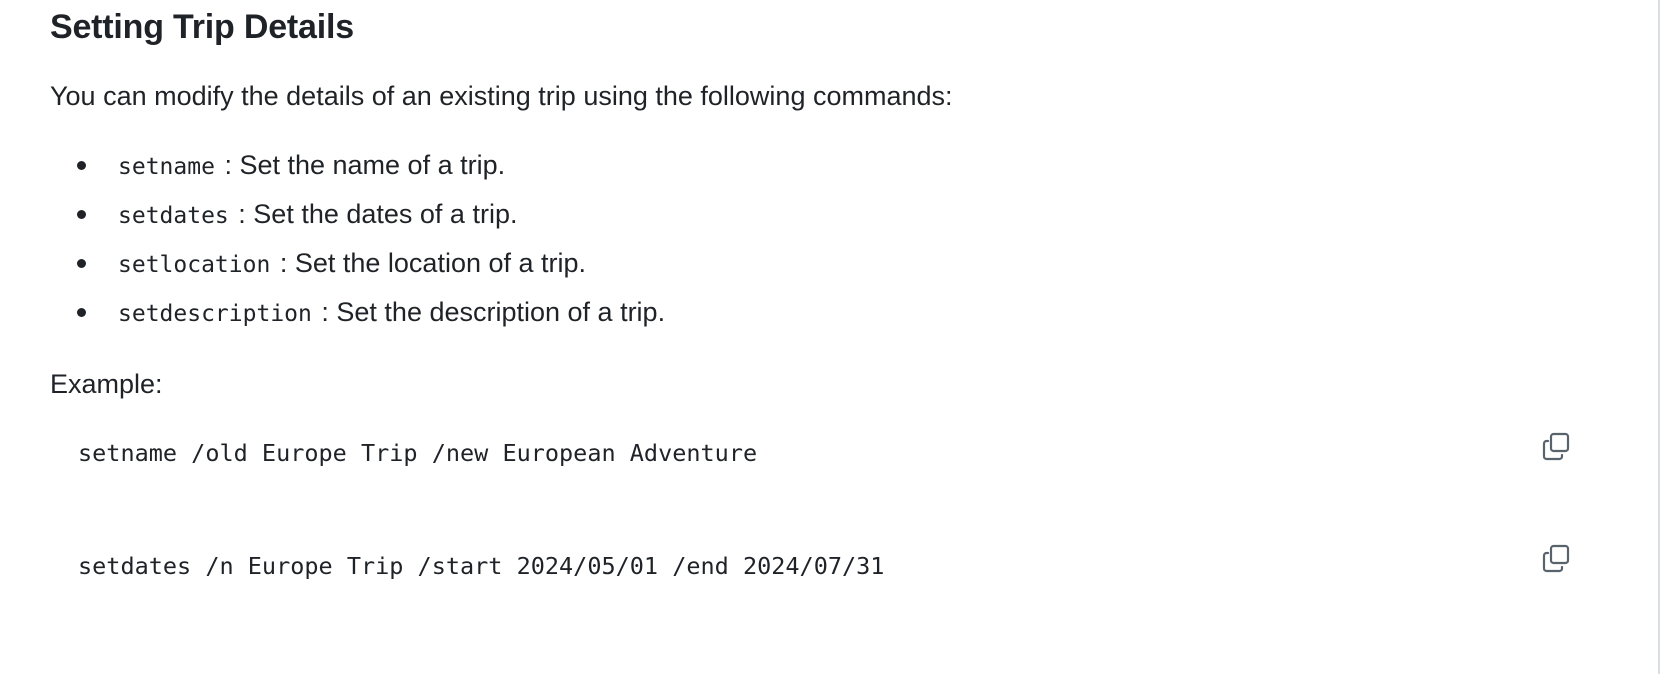  What do you see at coordinates (493, 312) in the screenshot?
I see `list-item-description: : Set the description of a trip.` at bounding box center [493, 312].